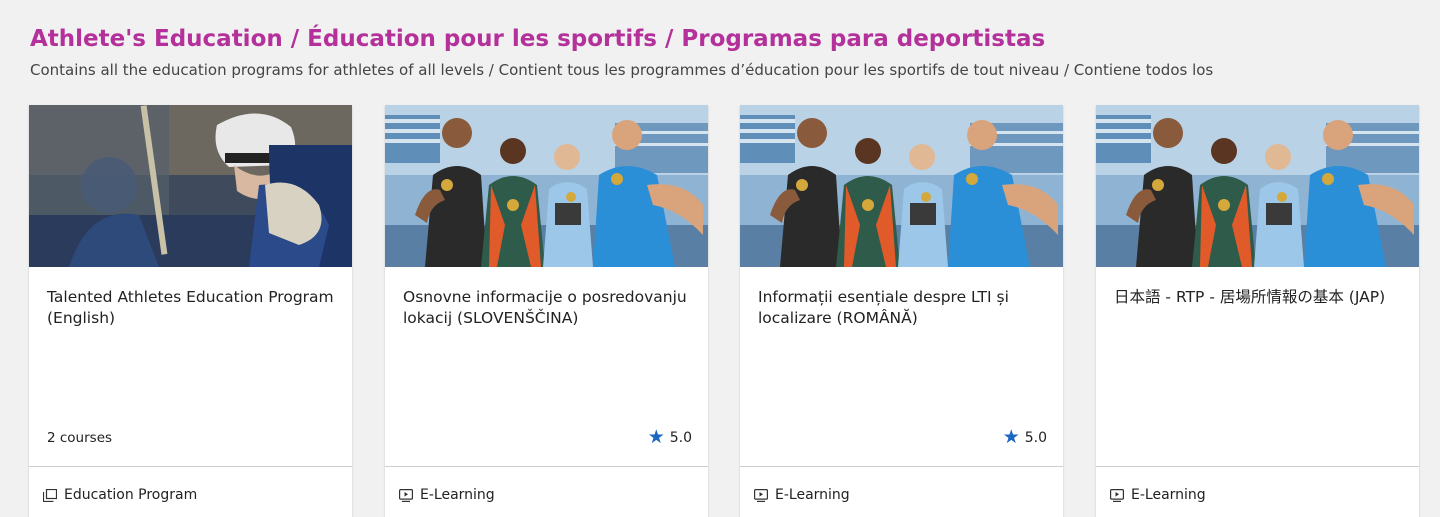  Describe the element at coordinates (50, 495) in the screenshot. I see `education-program-icon` at that location.